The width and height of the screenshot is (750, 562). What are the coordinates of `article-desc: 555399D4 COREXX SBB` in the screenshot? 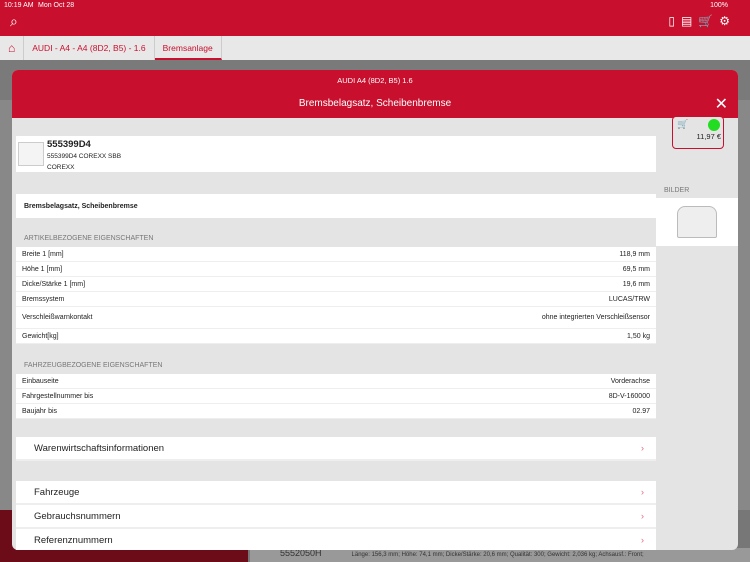 It's located at (84, 156).